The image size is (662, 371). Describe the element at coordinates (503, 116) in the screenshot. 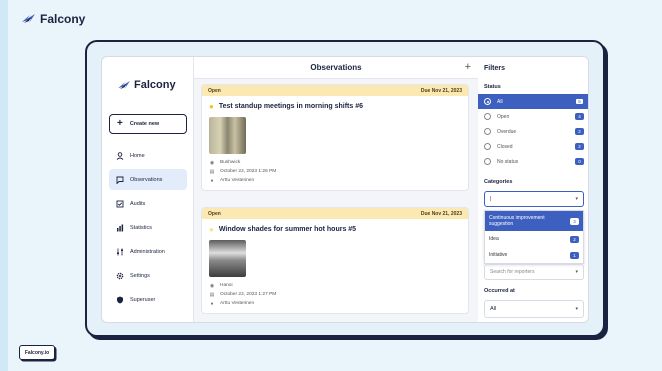

I see `status-option-label: Open` at that location.